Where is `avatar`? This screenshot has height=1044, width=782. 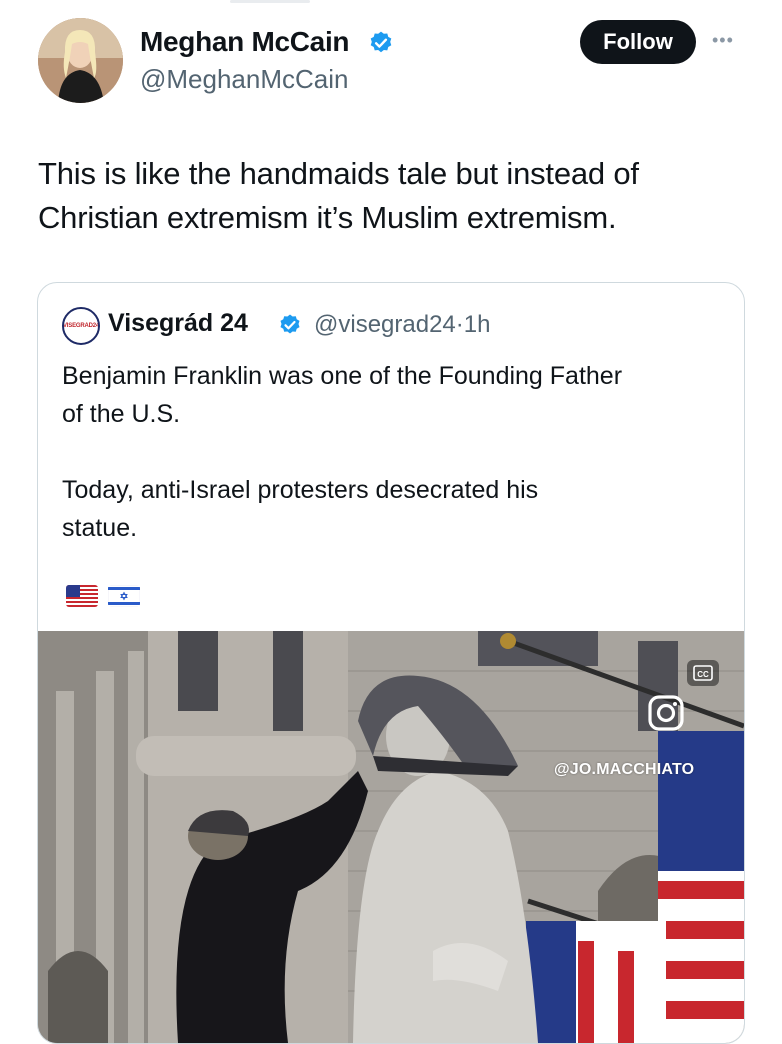 avatar is located at coordinates (80, 60).